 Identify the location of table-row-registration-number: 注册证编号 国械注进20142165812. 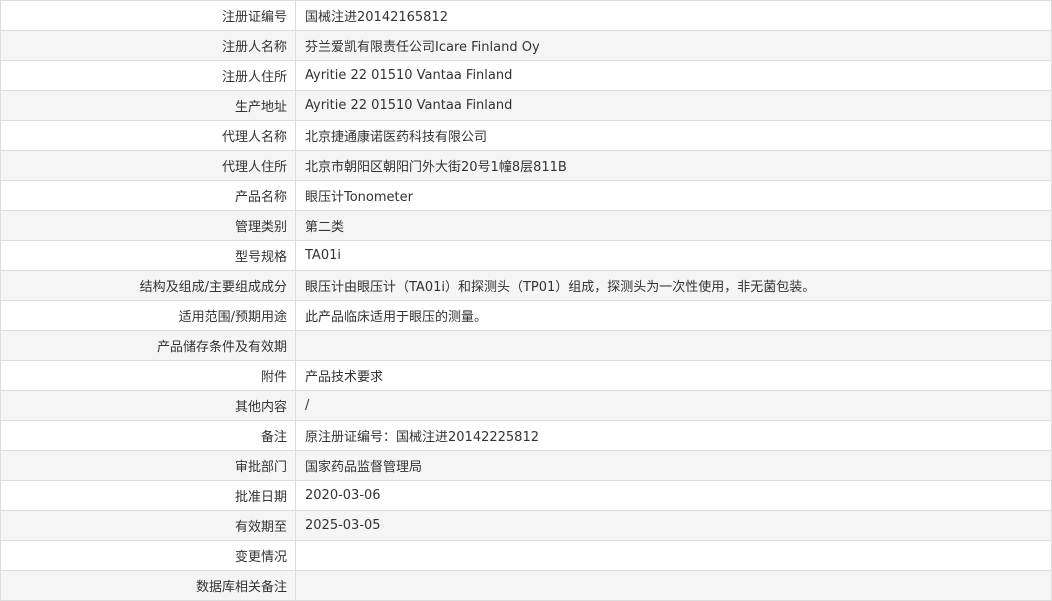
(526, 15).